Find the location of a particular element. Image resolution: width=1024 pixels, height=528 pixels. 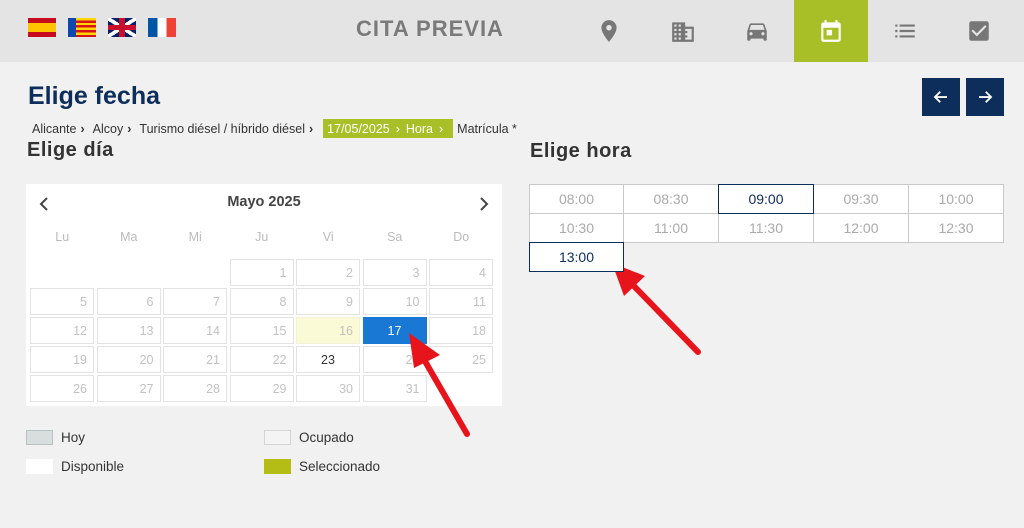

arrow-right-icon is located at coordinates (986, 97).